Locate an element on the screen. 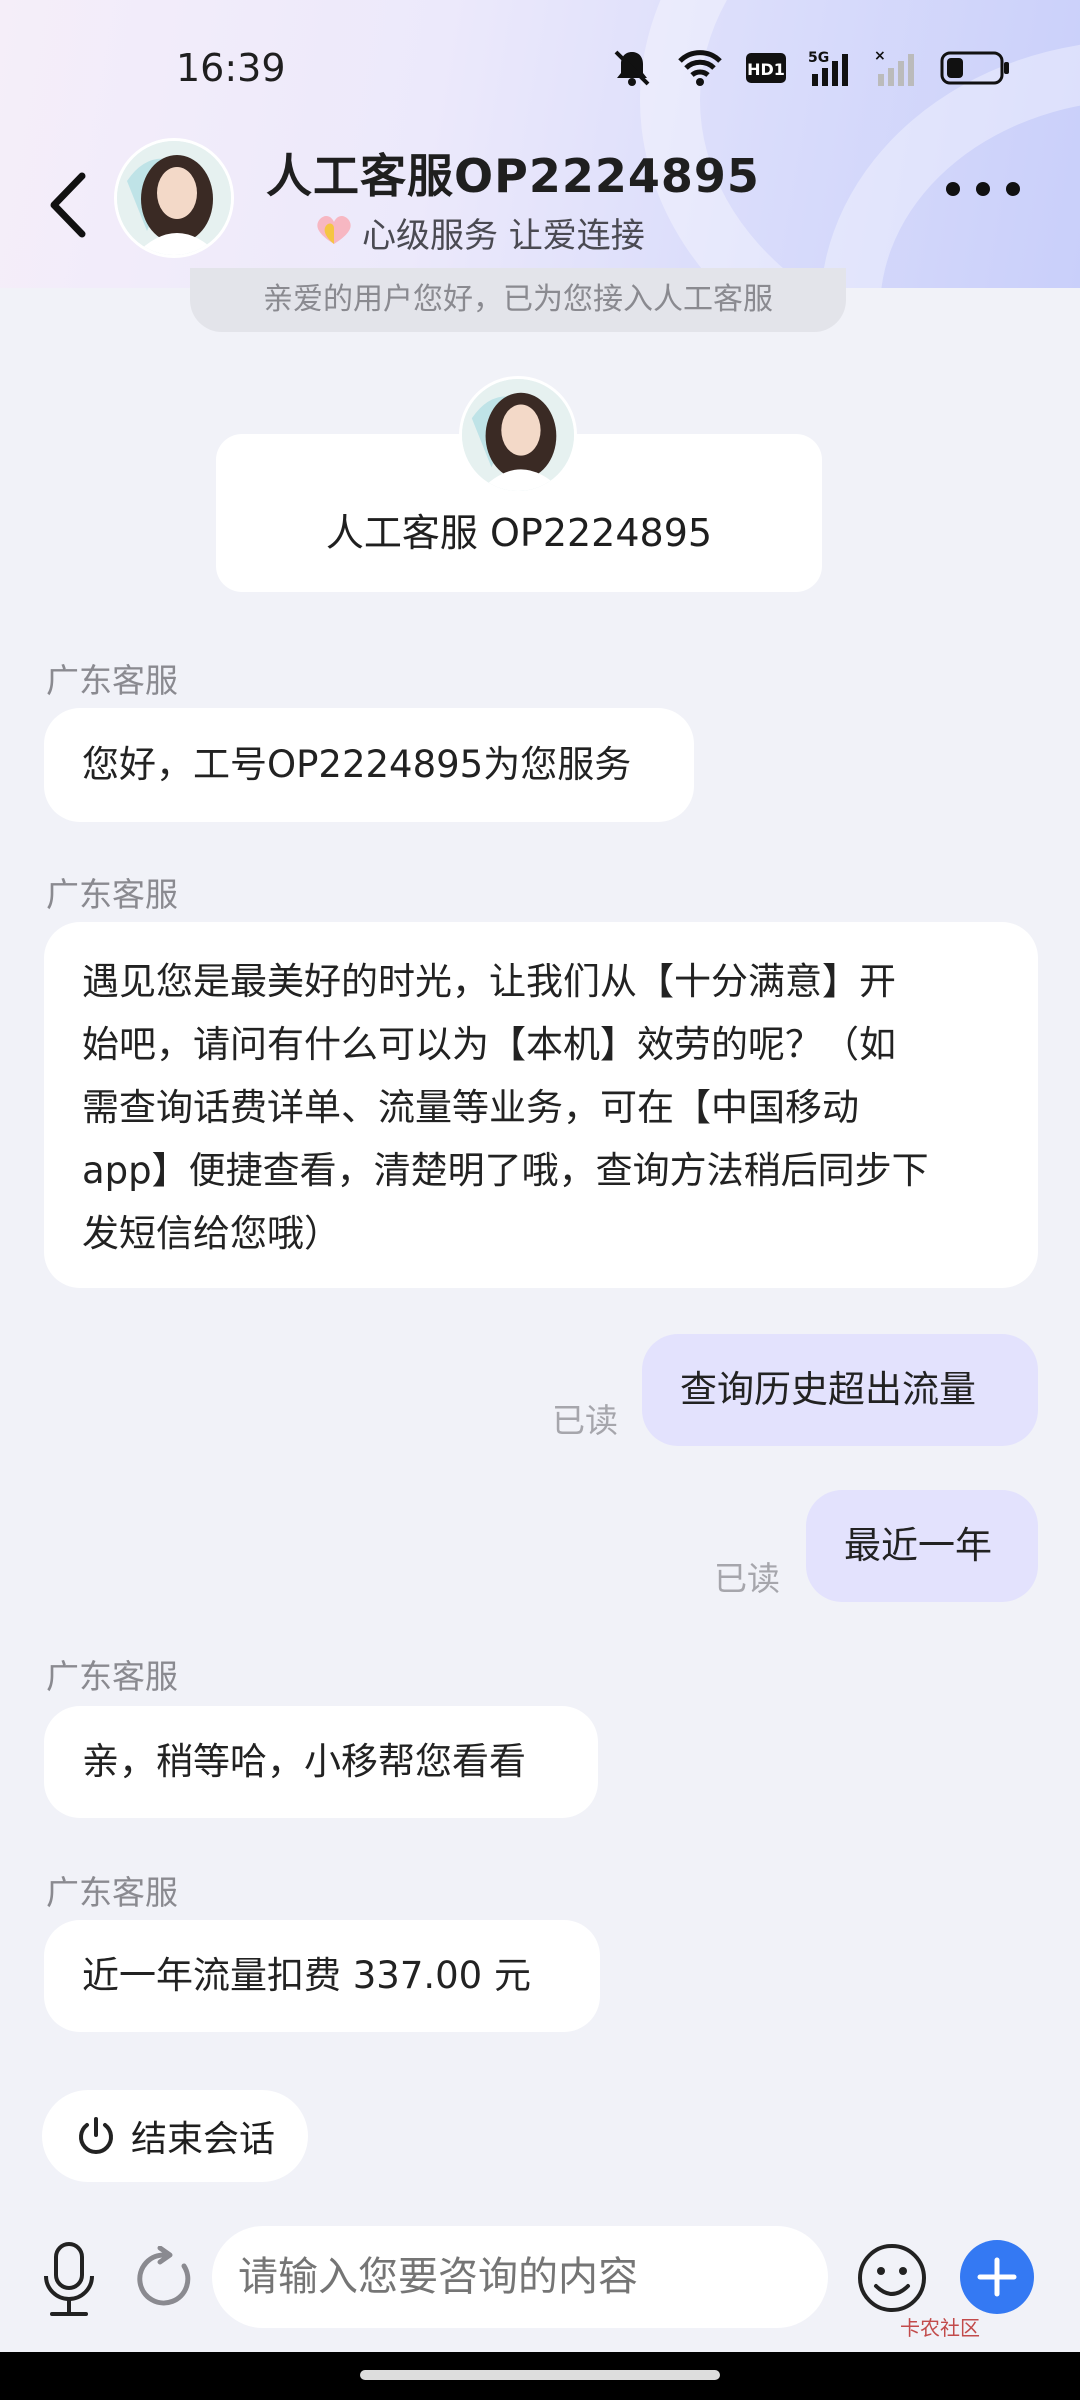 The width and height of the screenshot is (1080, 2400). end-session-label: 结束会话 is located at coordinates (202, 2139).